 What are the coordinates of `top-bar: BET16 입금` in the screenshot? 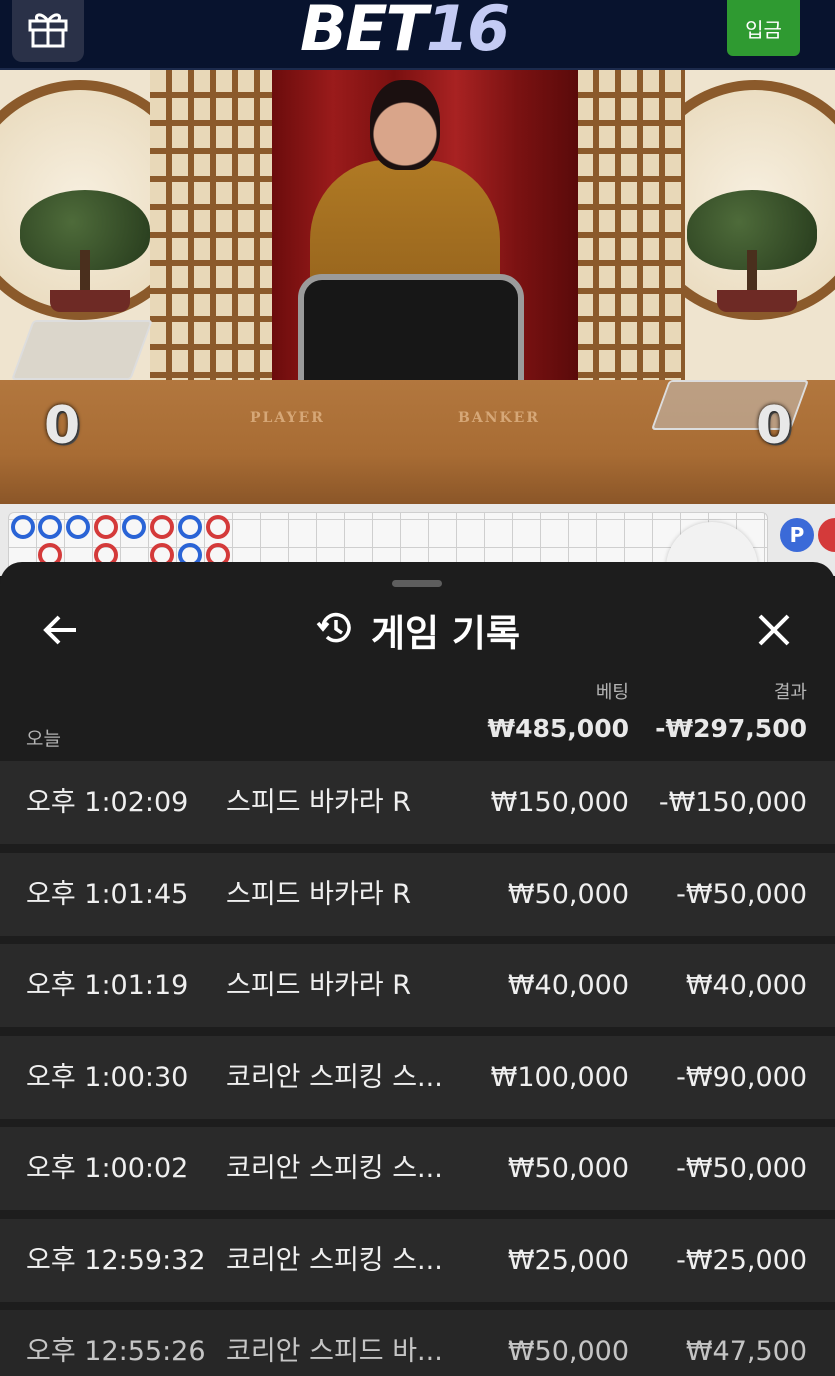 It's located at (417, 35).